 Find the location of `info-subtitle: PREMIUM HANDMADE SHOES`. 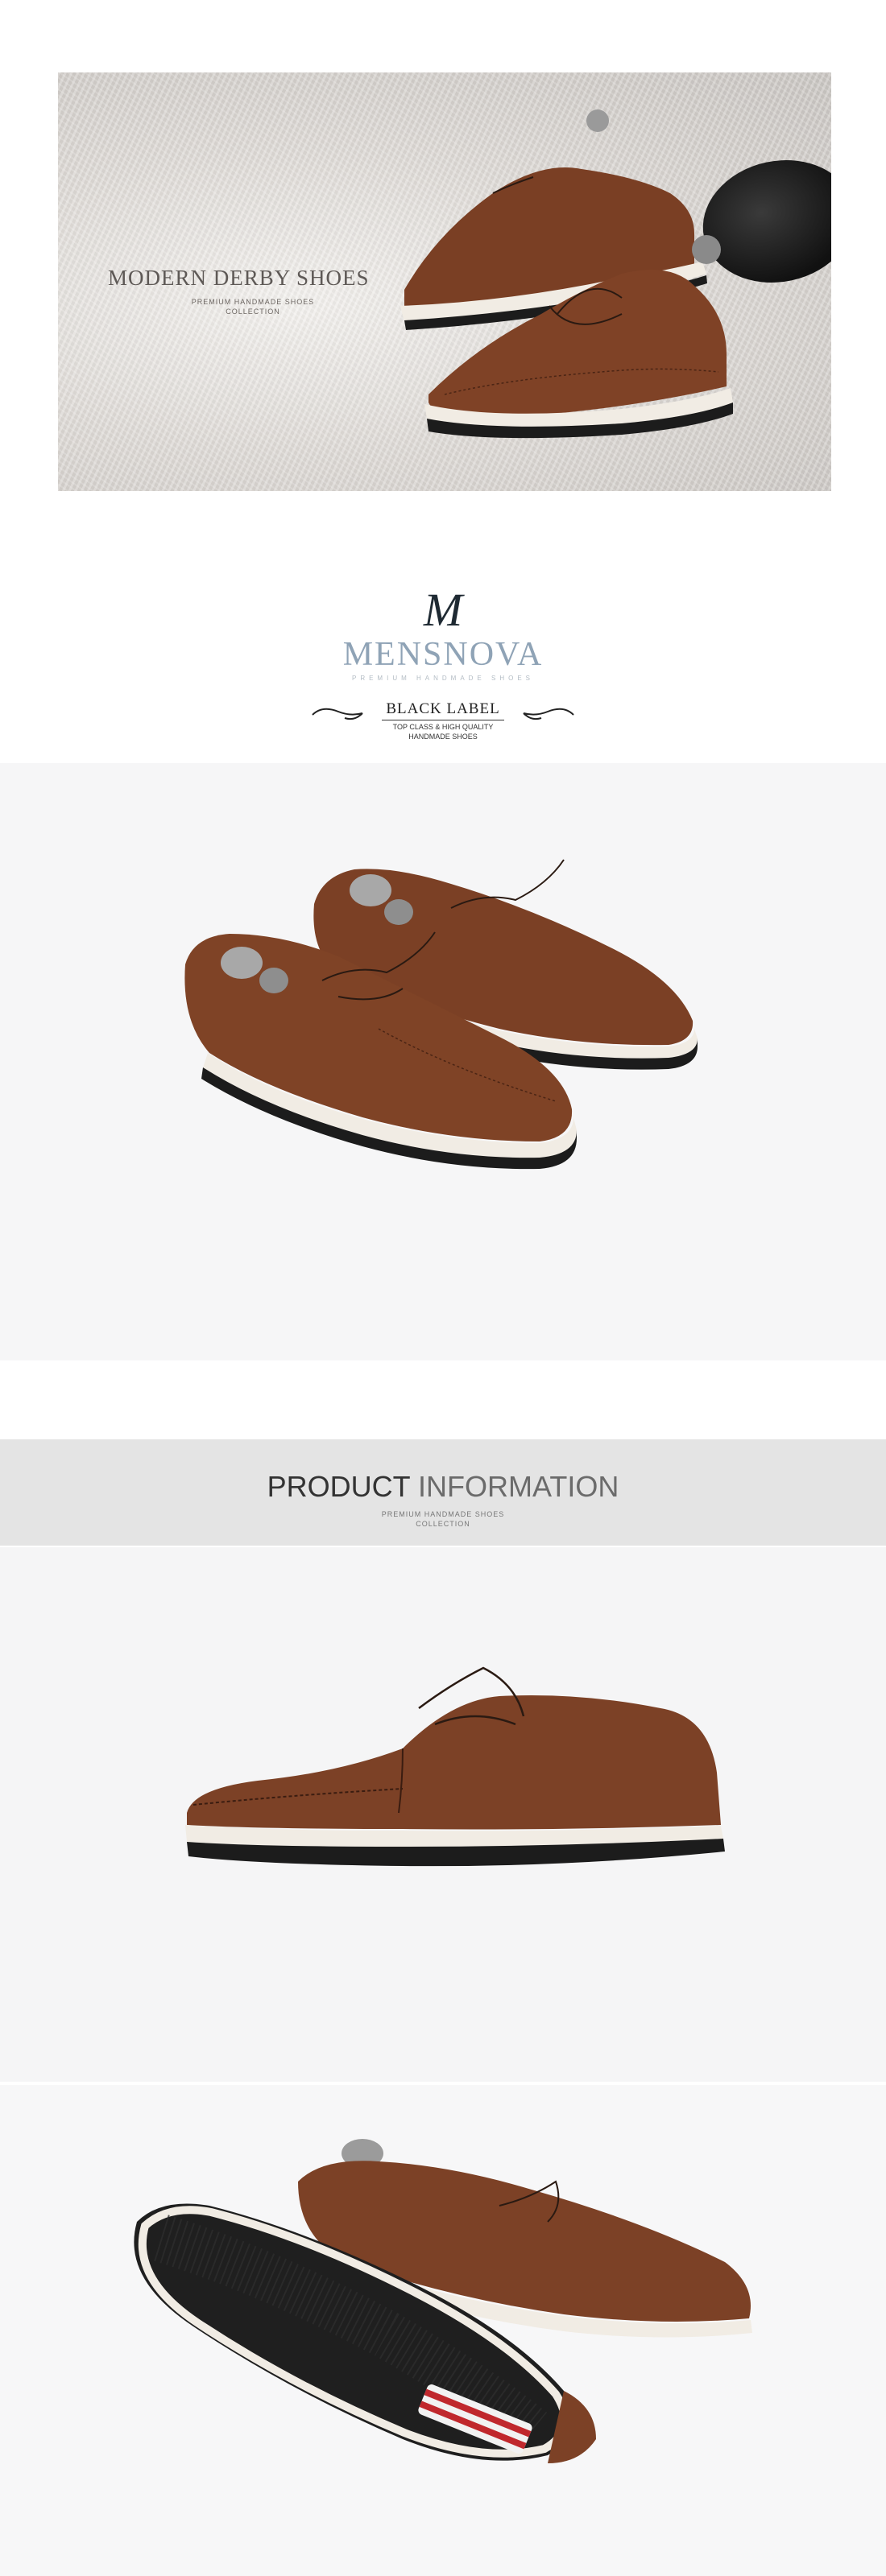

info-subtitle: PREMIUM HANDMADE SHOES is located at coordinates (443, 1514).